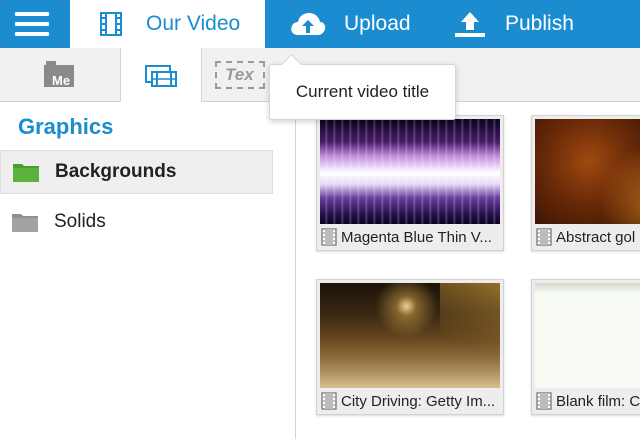 Image resolution: width=640 pixels, height=439 pixels. I want to click on media-caption: Abstract gol, so click(588, 237).